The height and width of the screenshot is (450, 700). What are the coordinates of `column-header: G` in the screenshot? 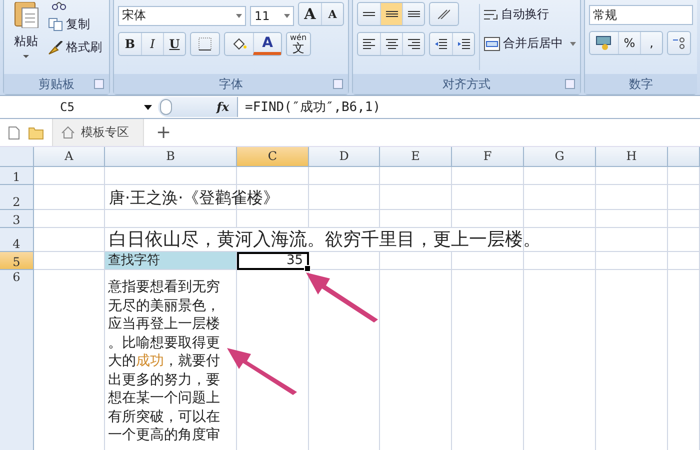 It's located at (560, 157).